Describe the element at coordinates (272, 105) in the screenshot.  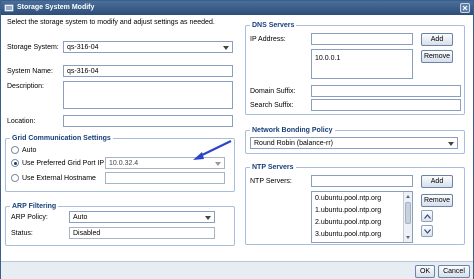
I see `search-suffix-label: Search Suffix:` at that location.